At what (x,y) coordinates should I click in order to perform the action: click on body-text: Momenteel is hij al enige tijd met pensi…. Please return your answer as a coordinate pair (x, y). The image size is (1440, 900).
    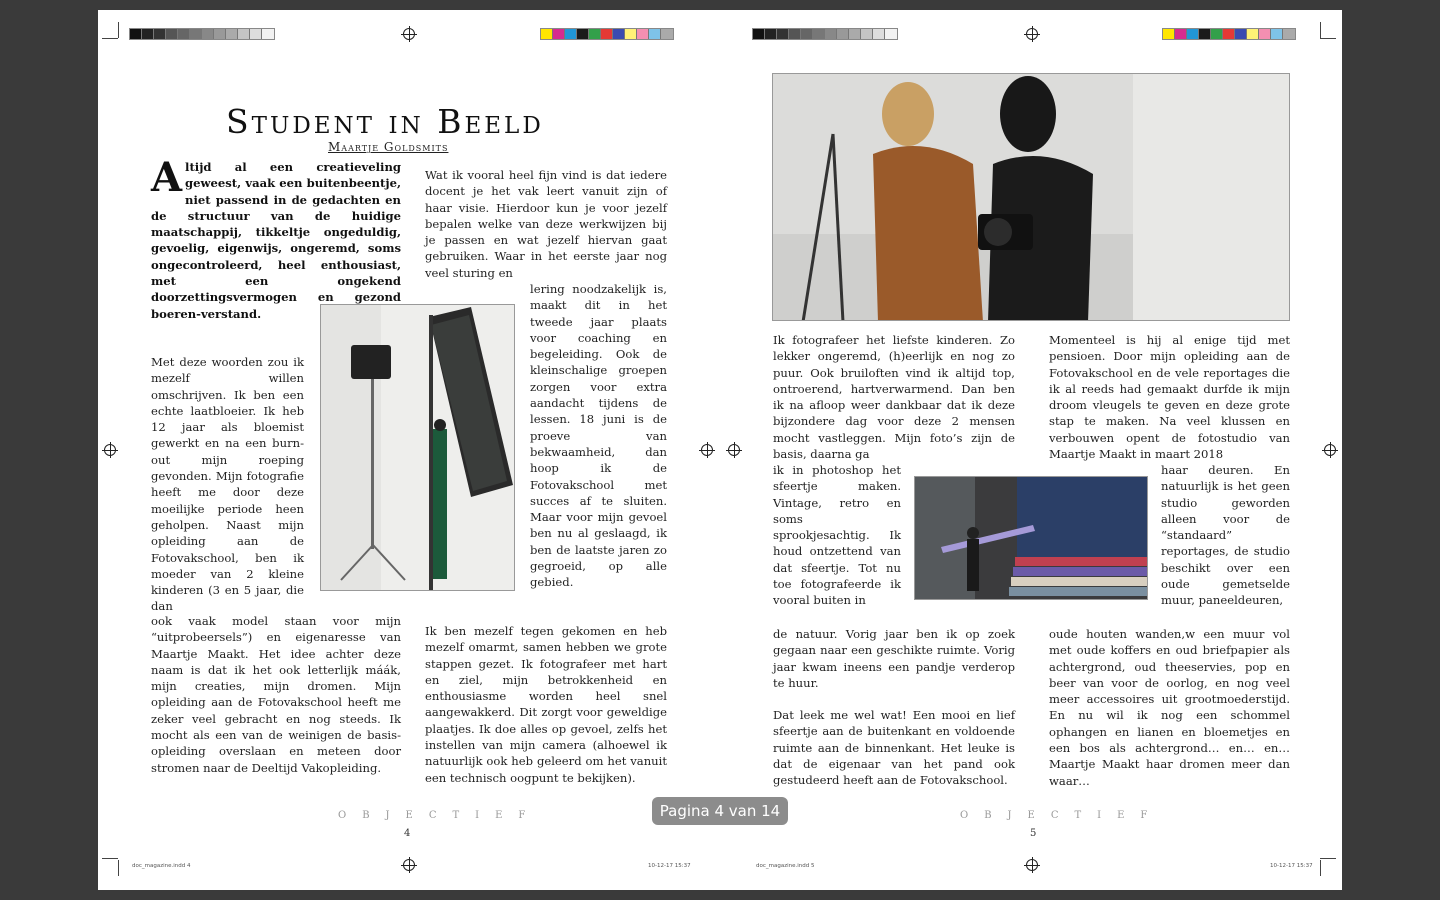
    Looking at the image, I should click on (1169, 397).